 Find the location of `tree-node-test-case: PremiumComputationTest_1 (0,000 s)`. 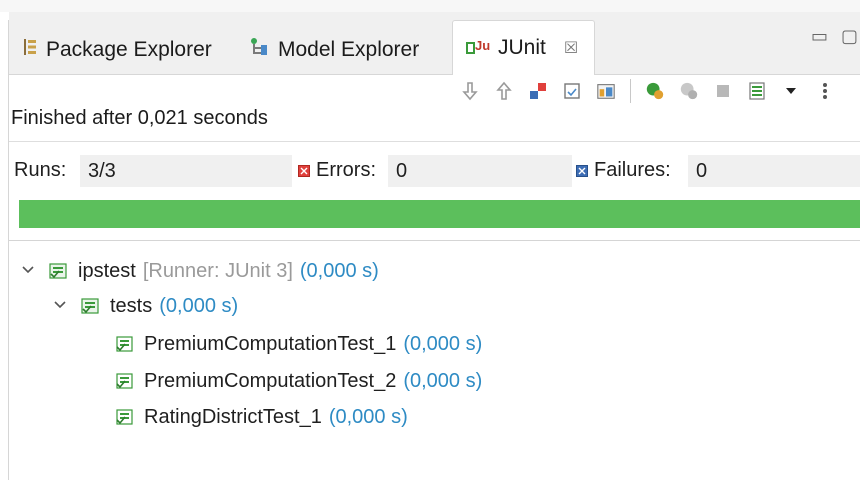

tree-node-test-case: PremiumComputationTest_1 (0,000 s) is located at coordinates (298, 344).